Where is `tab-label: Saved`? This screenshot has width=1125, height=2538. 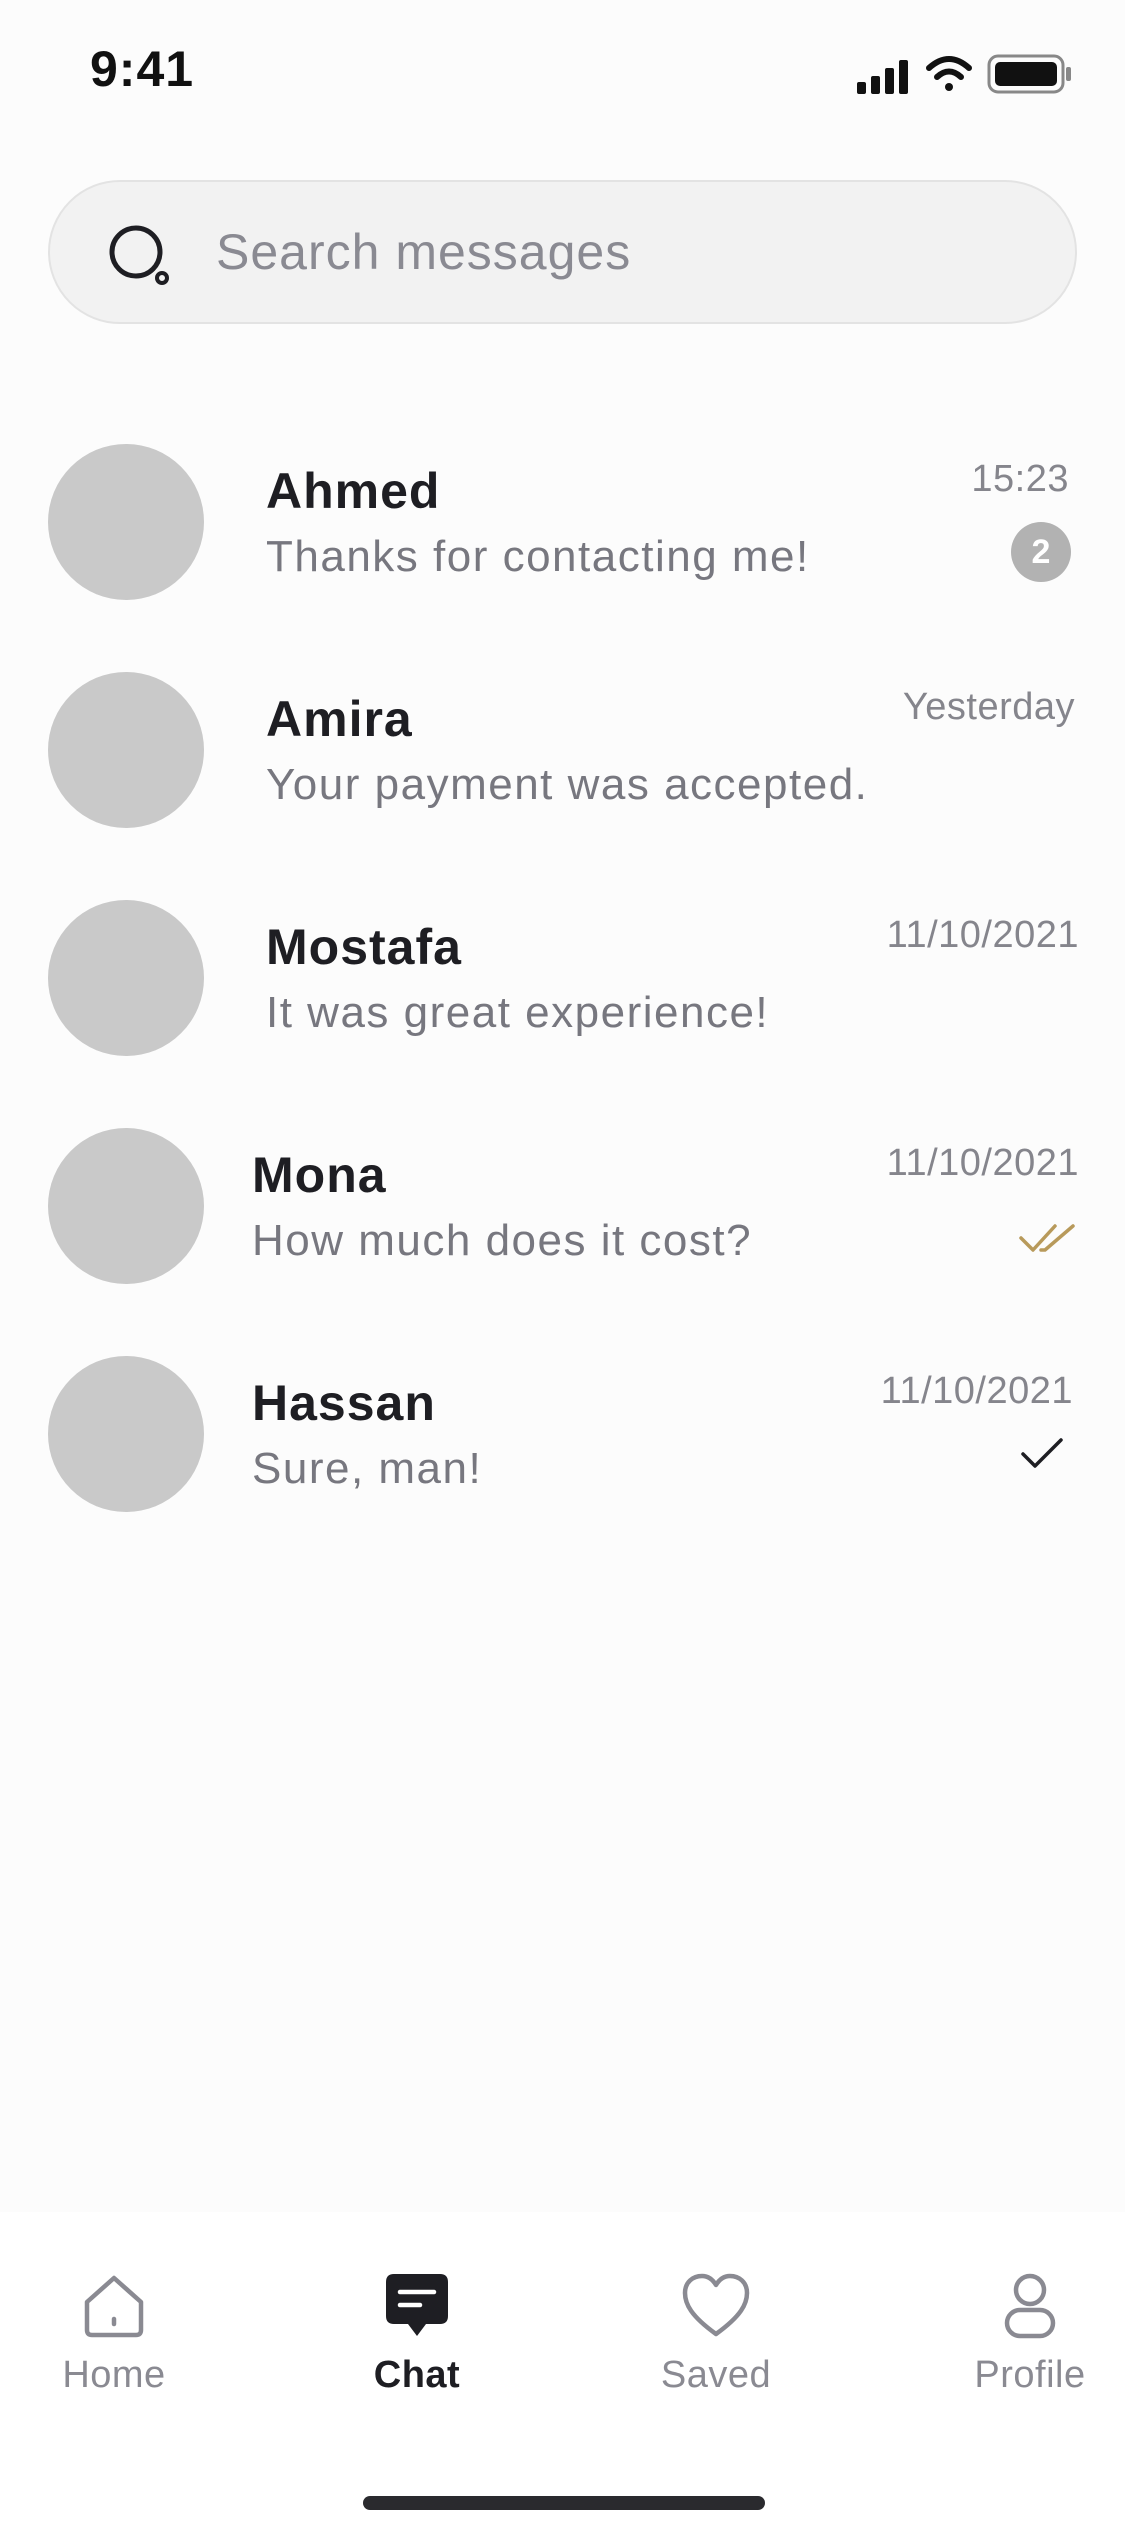
tab-label: Saved is located at coordinates (716, 2375).